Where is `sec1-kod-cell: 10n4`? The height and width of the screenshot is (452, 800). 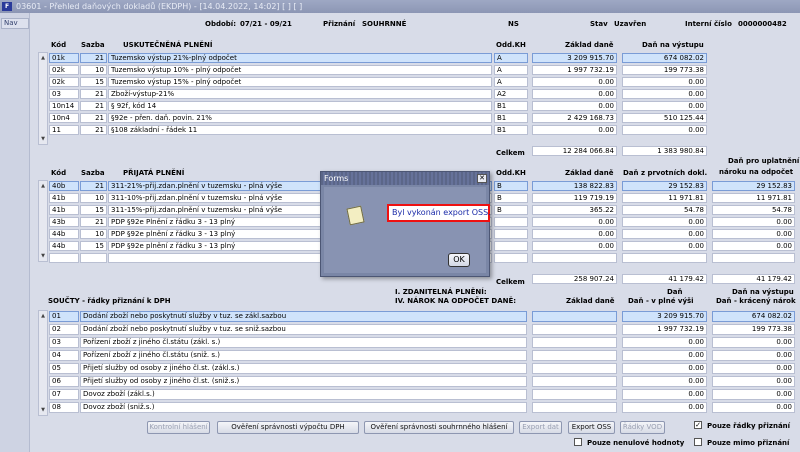
sec1-kod-cell: 10n4 is located at coordinates (64, 118).